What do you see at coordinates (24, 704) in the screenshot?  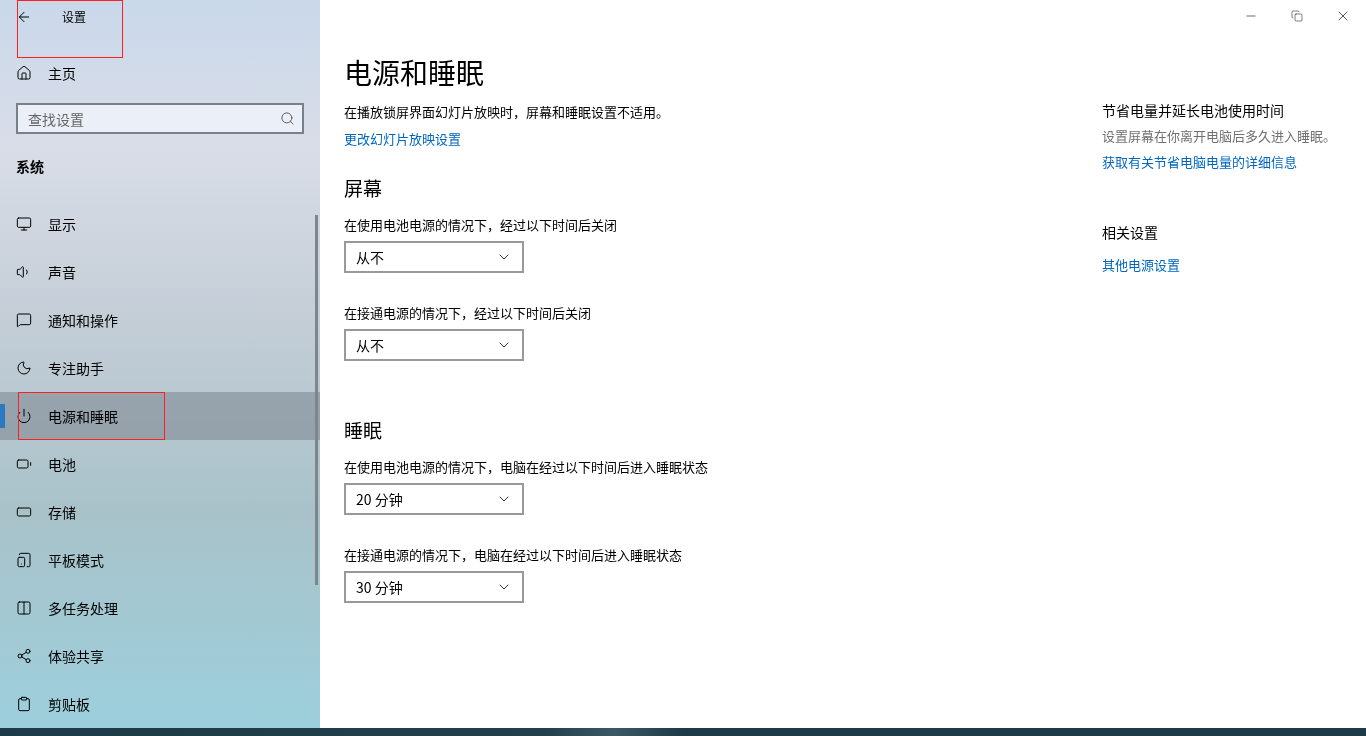 I see `clipboard-icon` at bounding box center [24, 704].